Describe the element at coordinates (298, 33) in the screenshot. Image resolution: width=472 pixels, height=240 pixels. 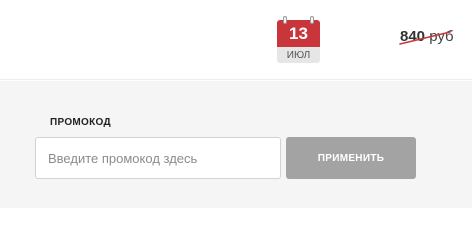
I see `calendar-day: 13` at that location.